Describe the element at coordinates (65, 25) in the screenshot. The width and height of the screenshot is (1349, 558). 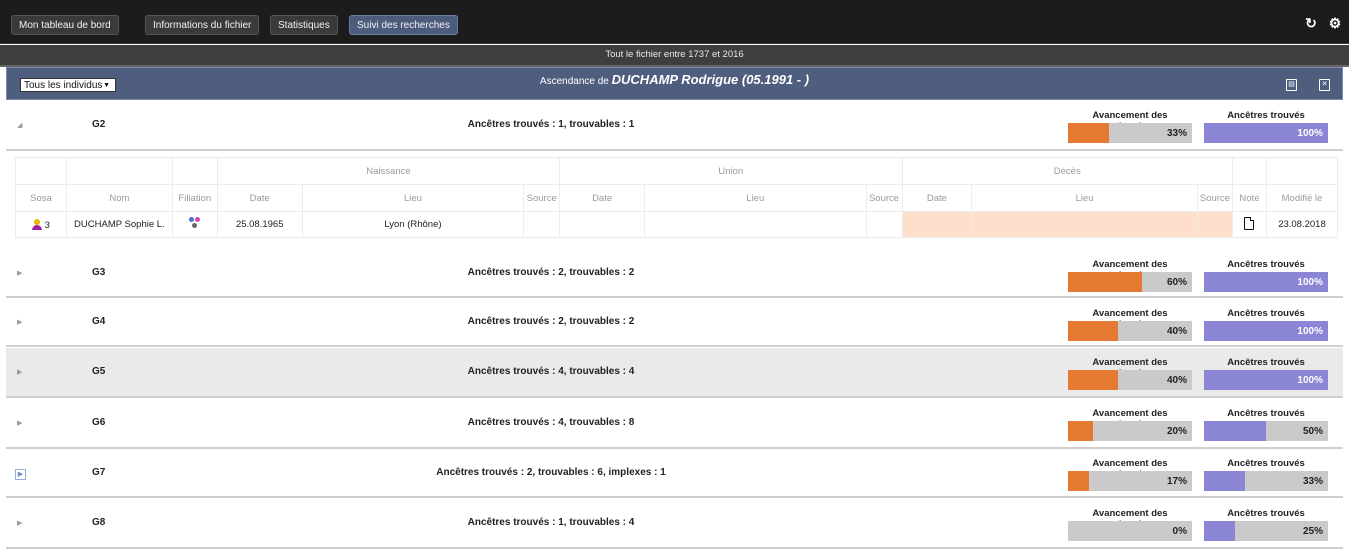
I see `tab-dashboard: Mon tableau de bord` at that location.